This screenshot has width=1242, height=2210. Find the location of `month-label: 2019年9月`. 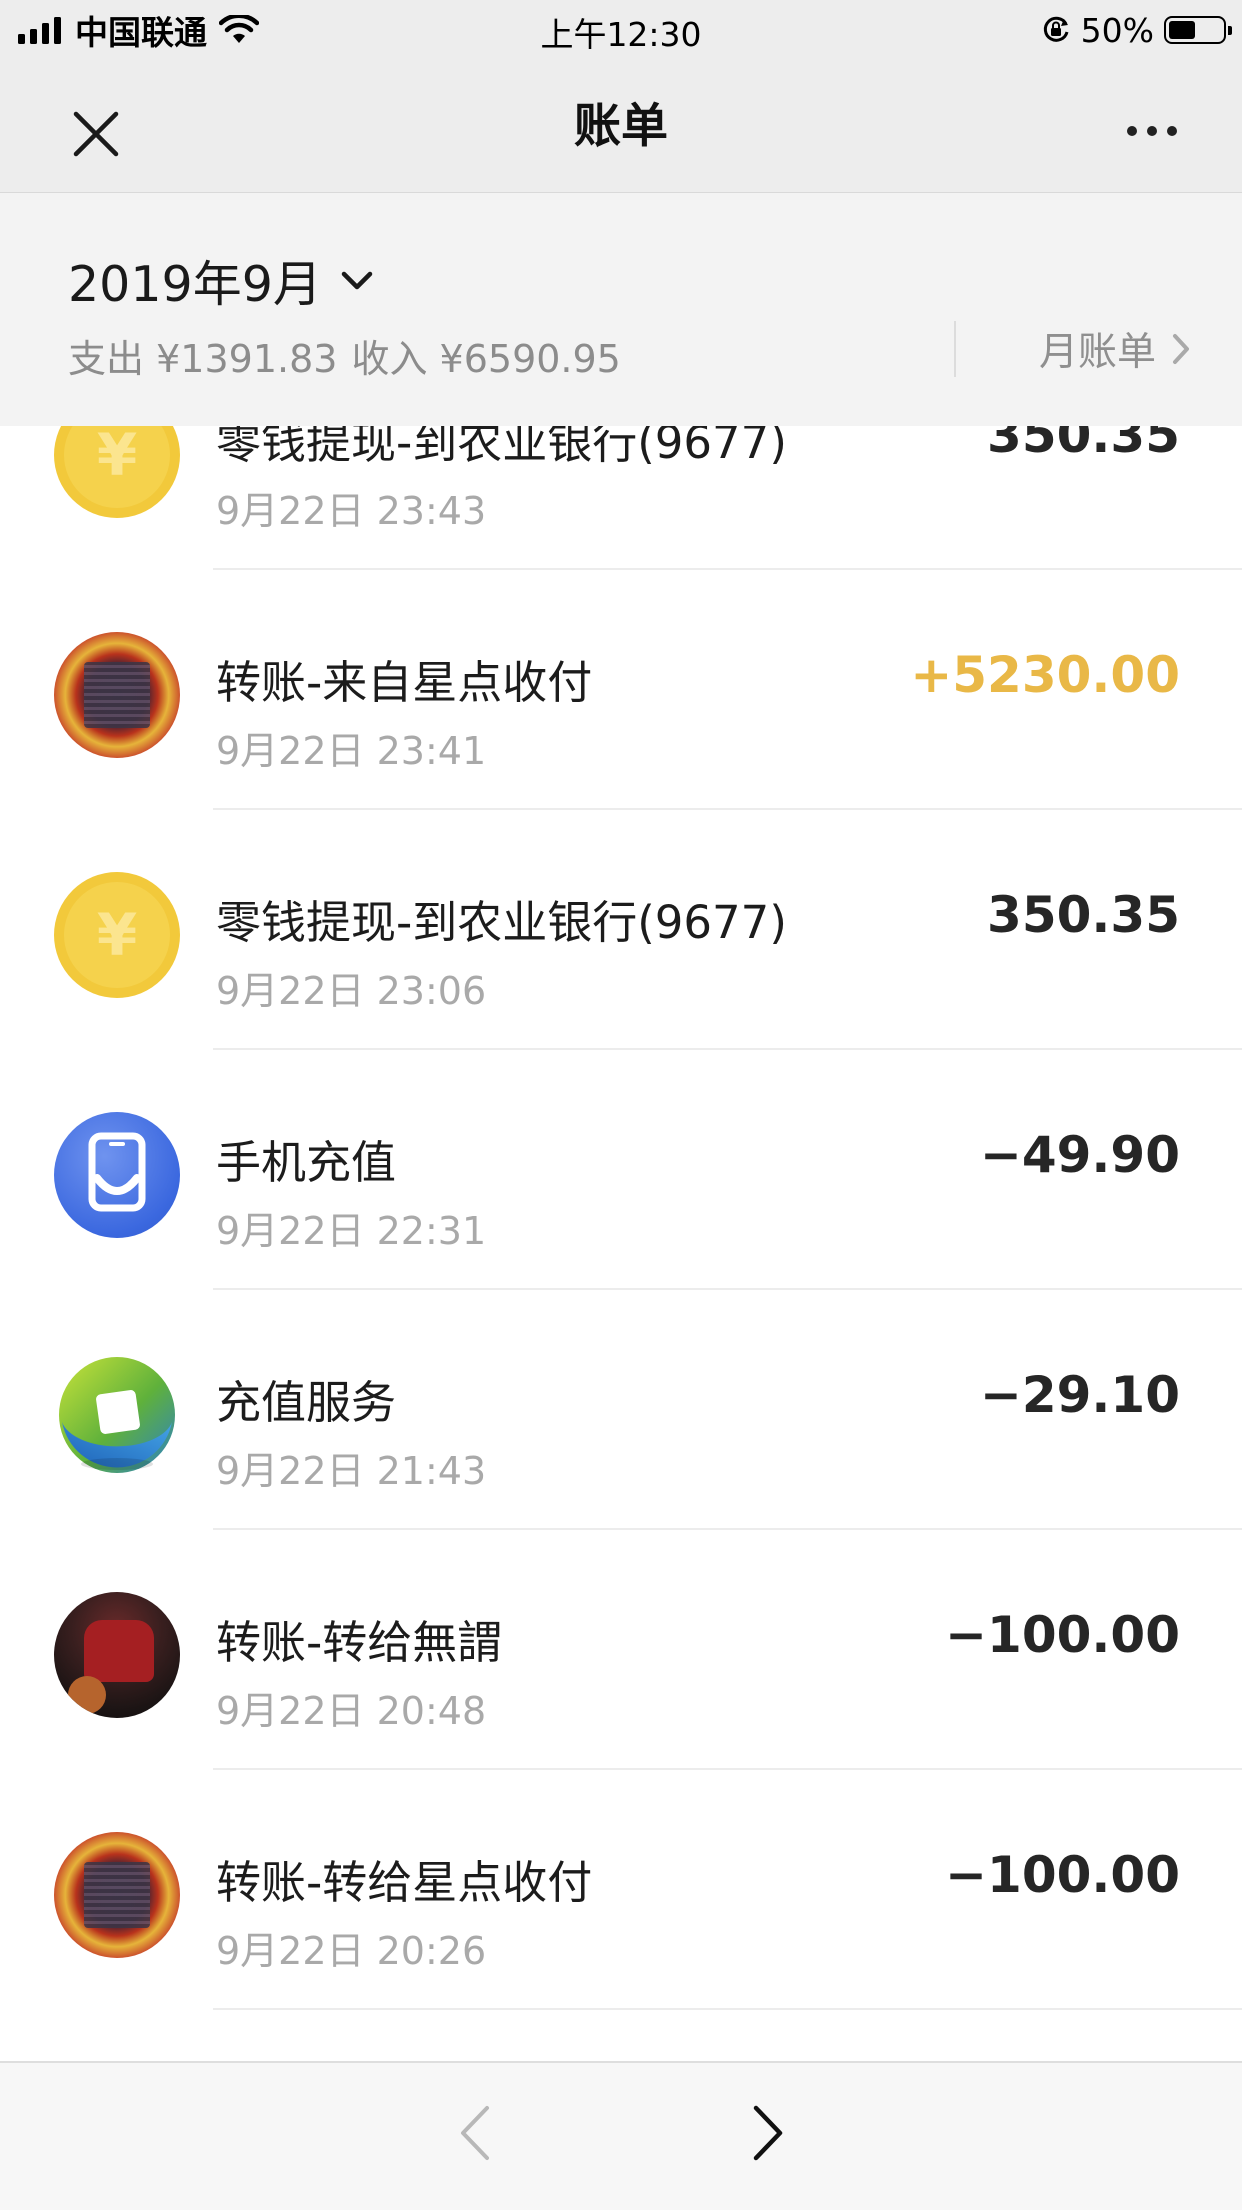

month-label: 2019年9月 is located at coordinates (195, 284).